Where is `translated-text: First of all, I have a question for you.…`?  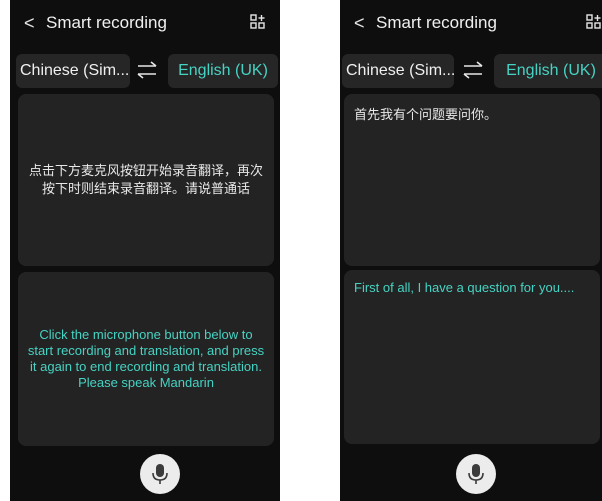
translated-text: First of all, I have a question for you.… is located at coordinates (464, 287).